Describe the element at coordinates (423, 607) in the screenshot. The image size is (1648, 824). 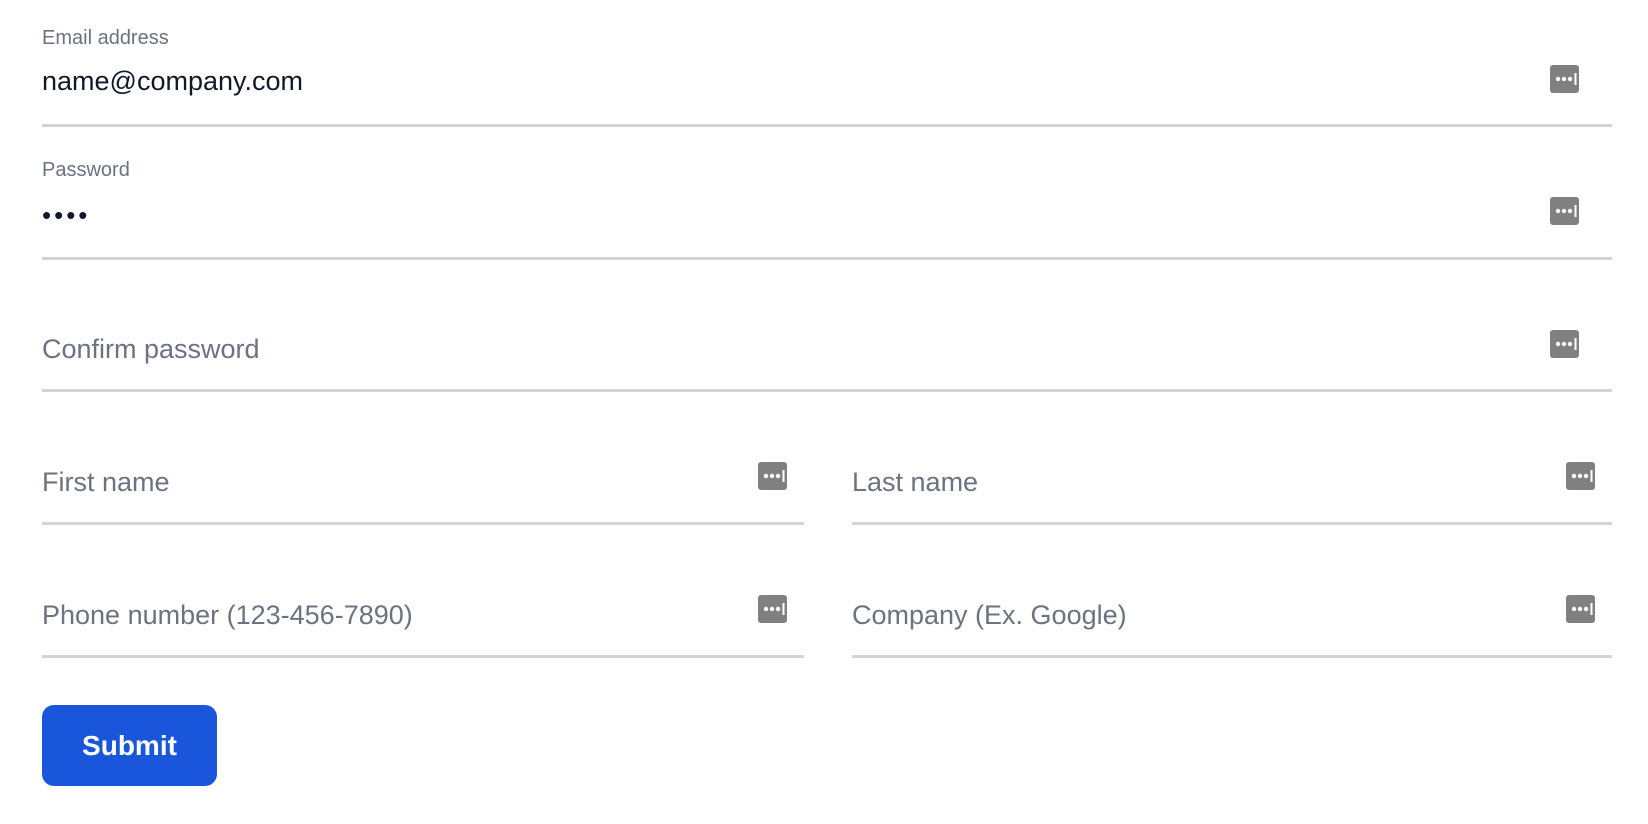
I see `phone-field: Phone number (123-456-7890)` at that location.